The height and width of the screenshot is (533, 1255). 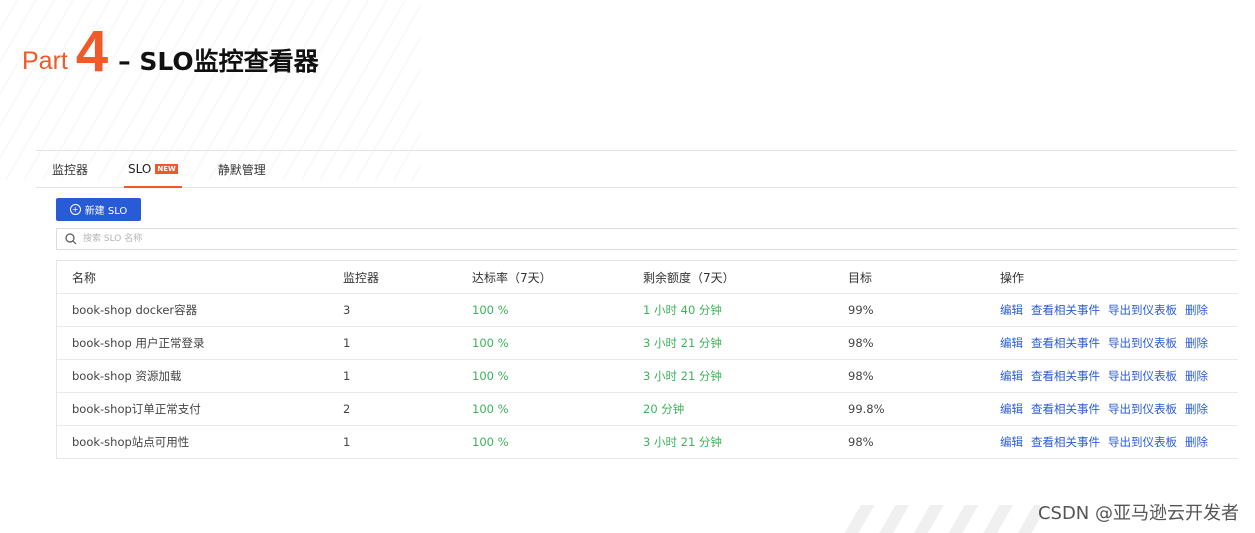 What do you see at coordinates (924, 277) in the screenshot?
I see `col-target-header: 目标` at bounding box center [924, 277].